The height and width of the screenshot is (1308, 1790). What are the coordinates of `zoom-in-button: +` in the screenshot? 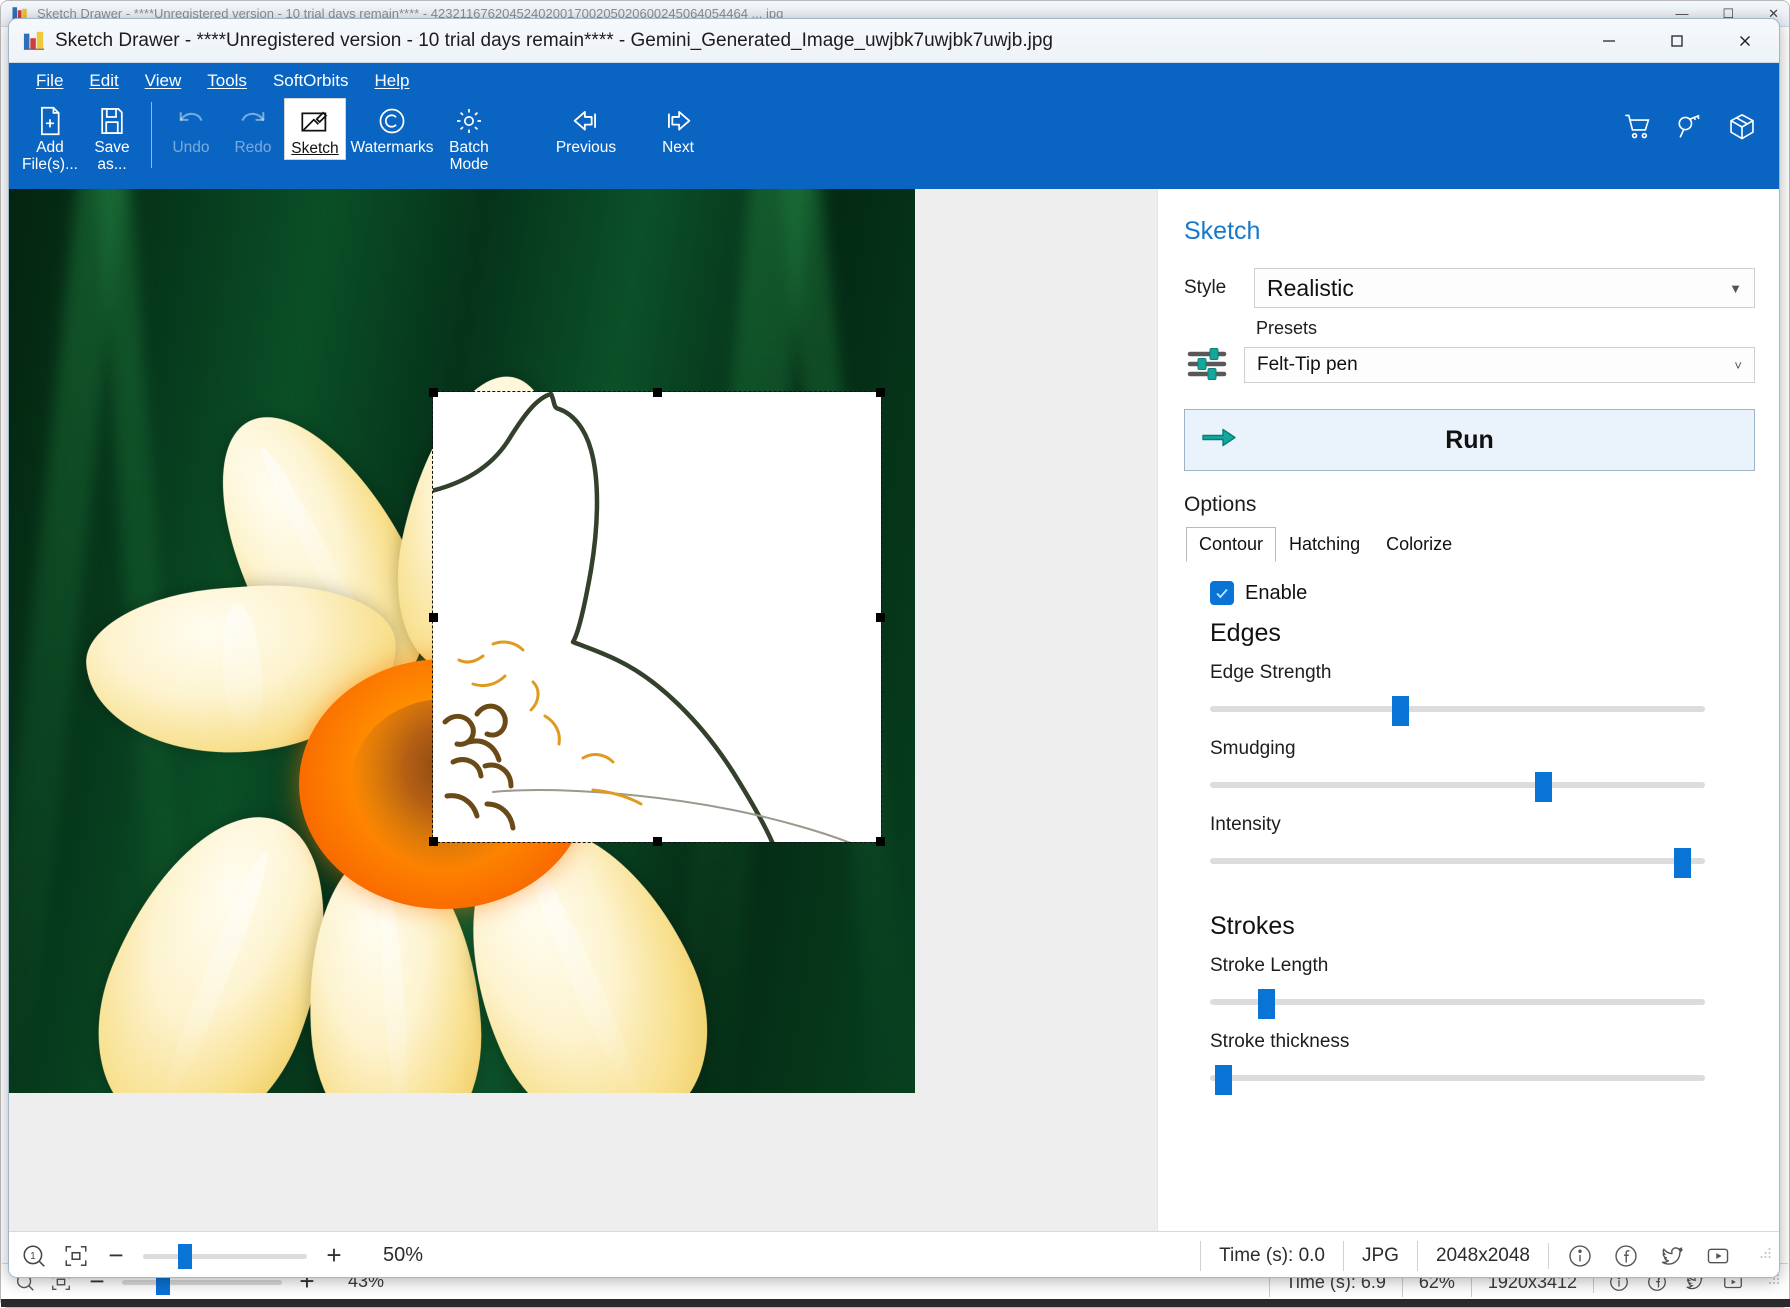 It's located at (334, 1255).